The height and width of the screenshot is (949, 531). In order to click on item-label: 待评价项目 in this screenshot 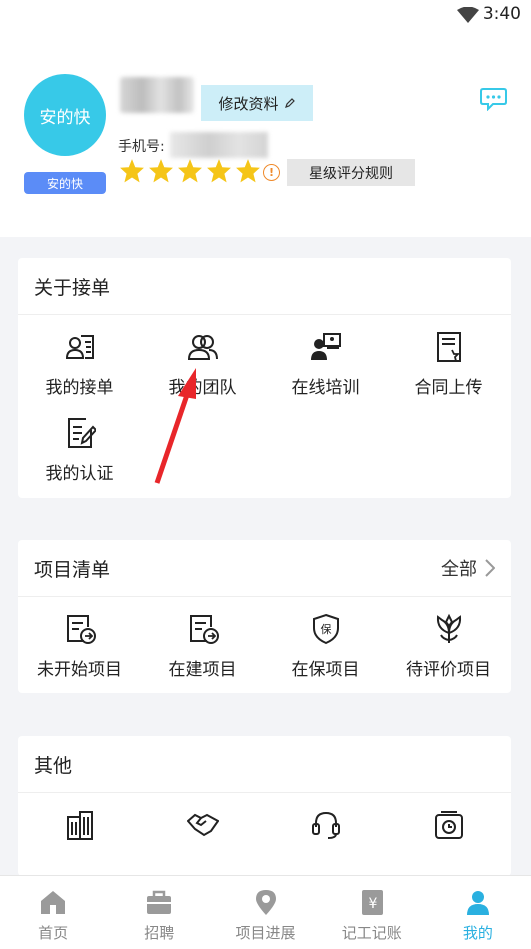, I will do `click(448, 670)`.